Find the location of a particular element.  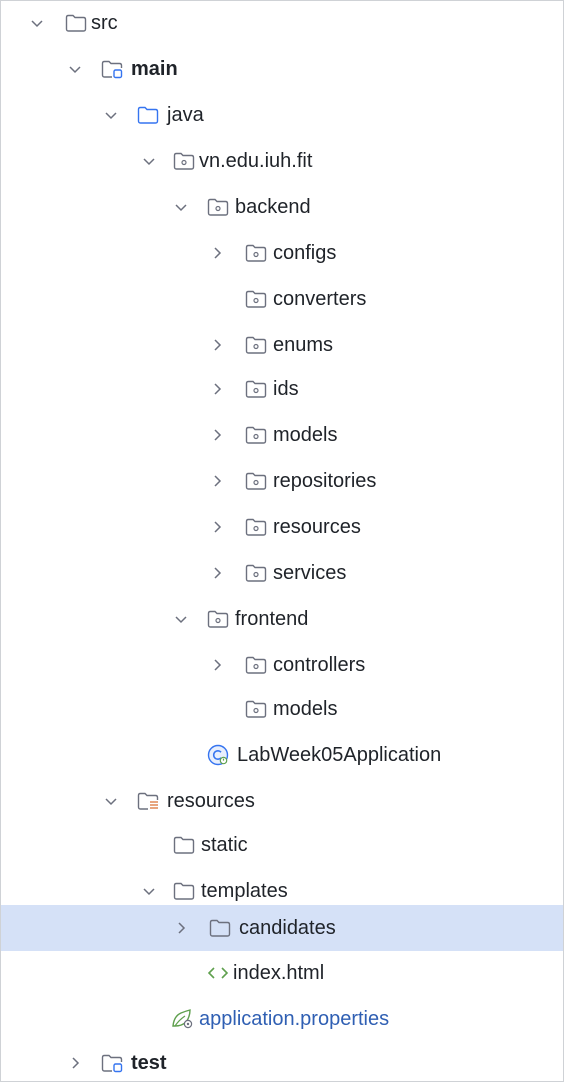

tree-item-package-root: vn.edu.iuh.fit is located at coordinates (282, 161).